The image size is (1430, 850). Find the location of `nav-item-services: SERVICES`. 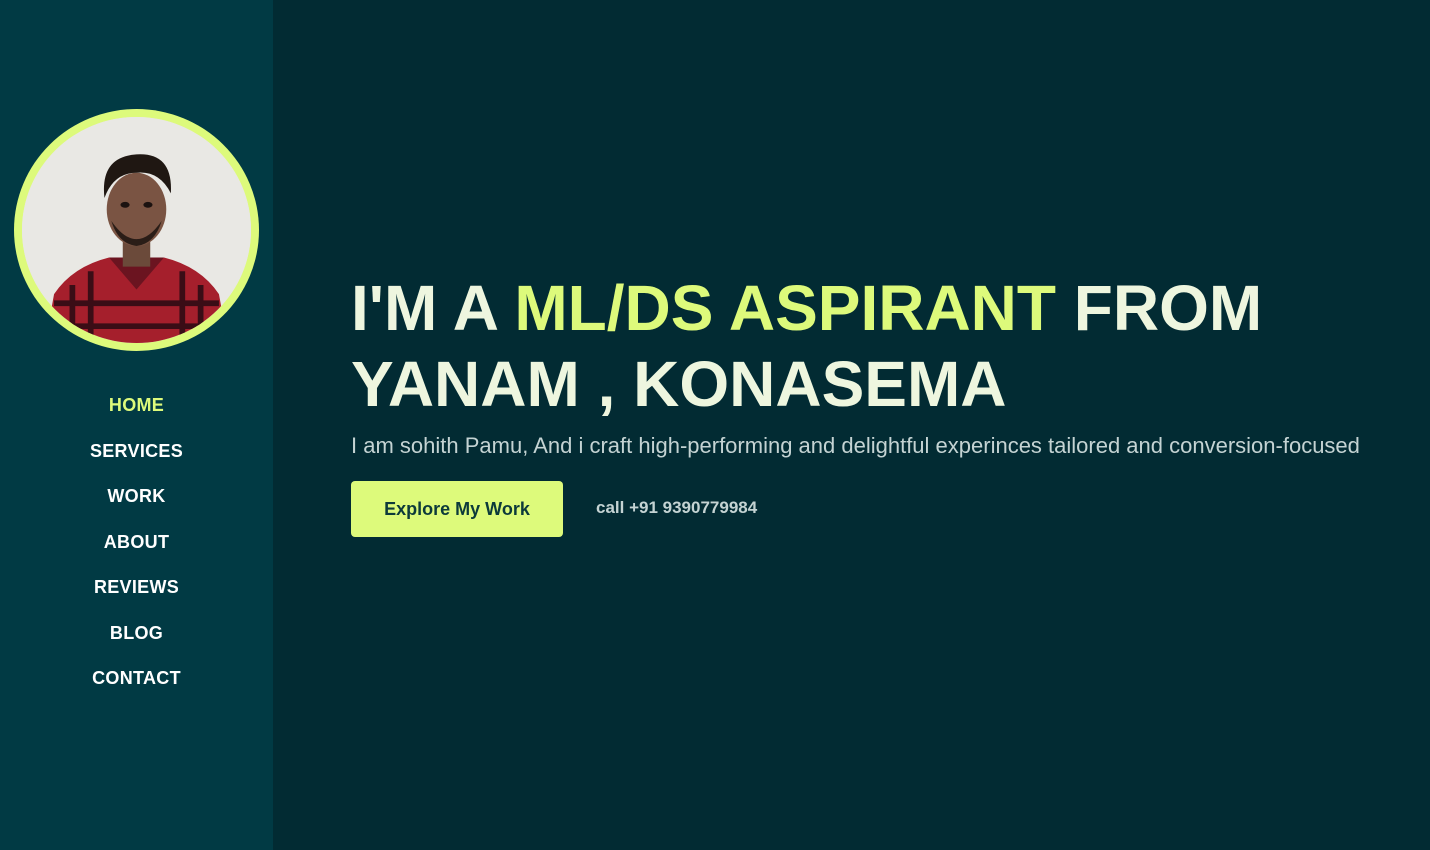

nav-item-services: SERVICES is located at coordinates (136, 452).